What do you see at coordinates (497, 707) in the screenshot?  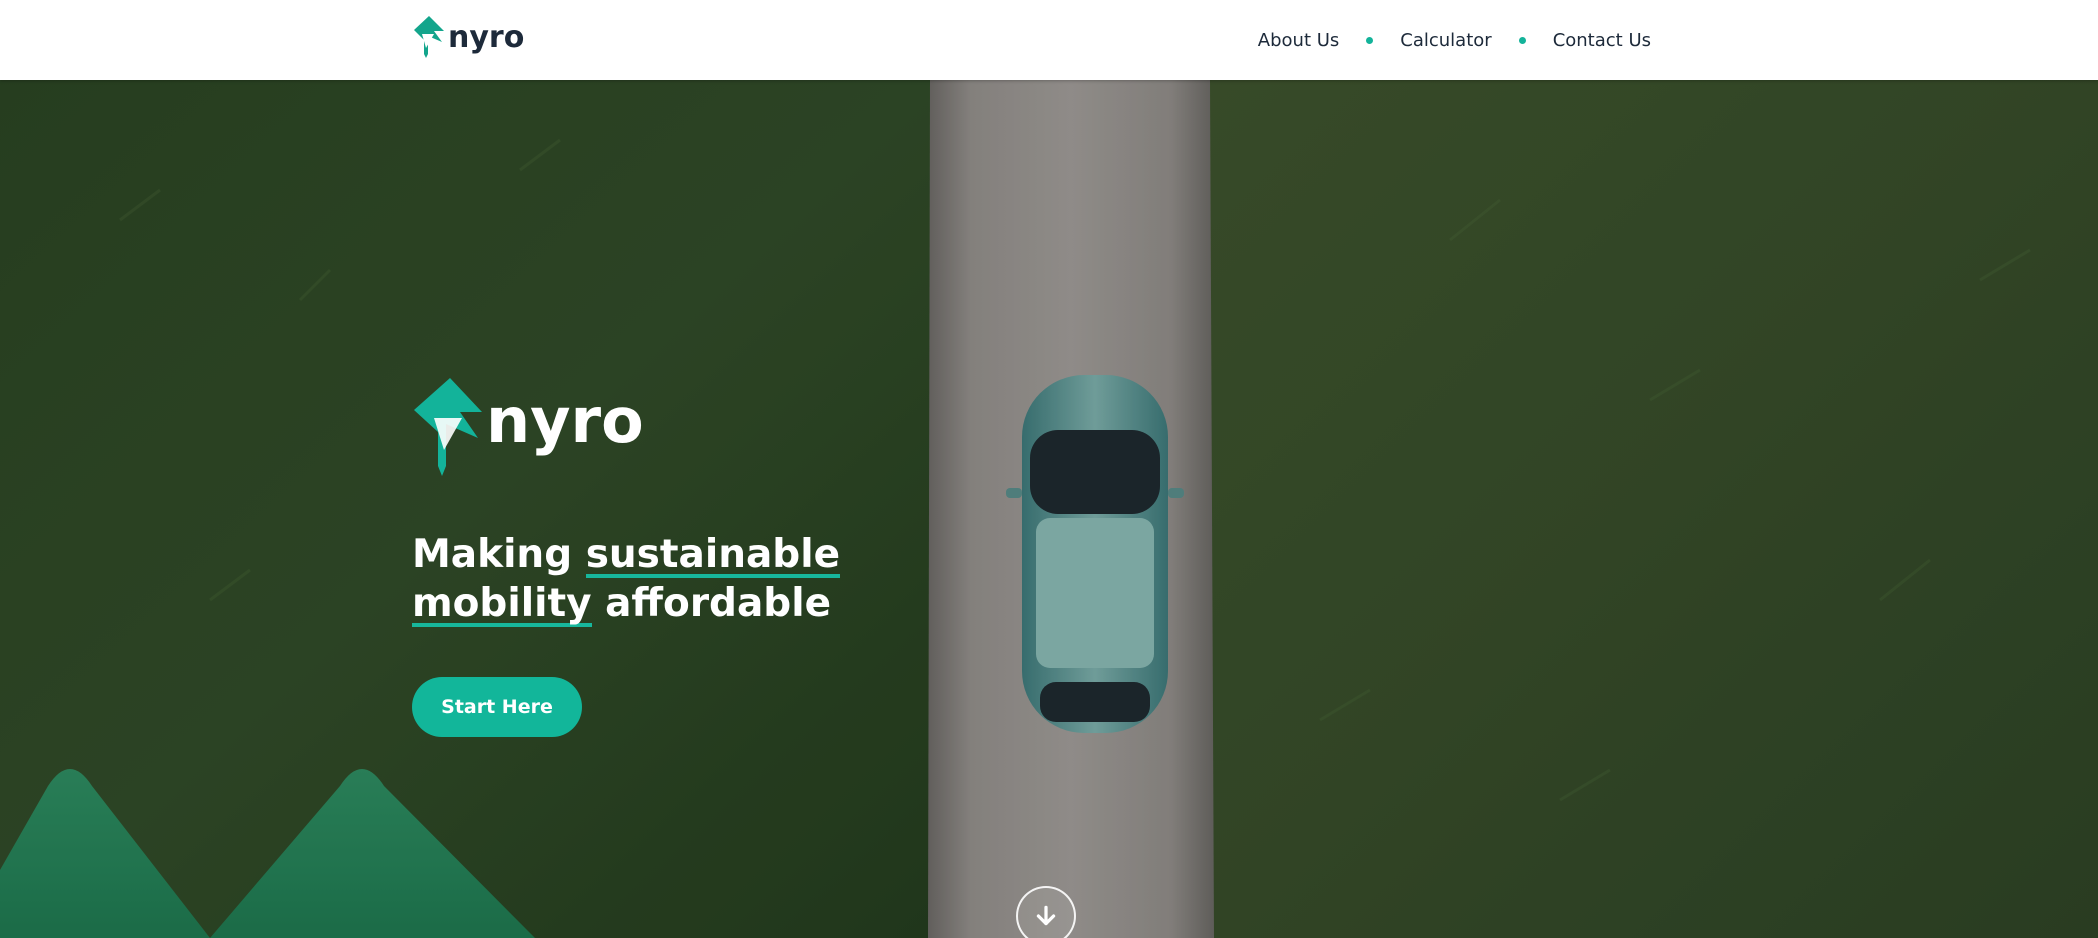 I see `start-here-button: Start Here` at bounding box center [497, 707].